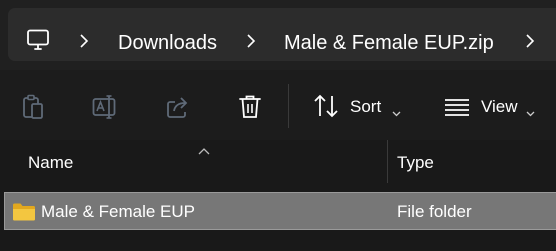 The image size is (556, 251). What do you see at coordinates (326, 108) in the screenshot?
I see `sort-icon` at bounding box center [326, 108].